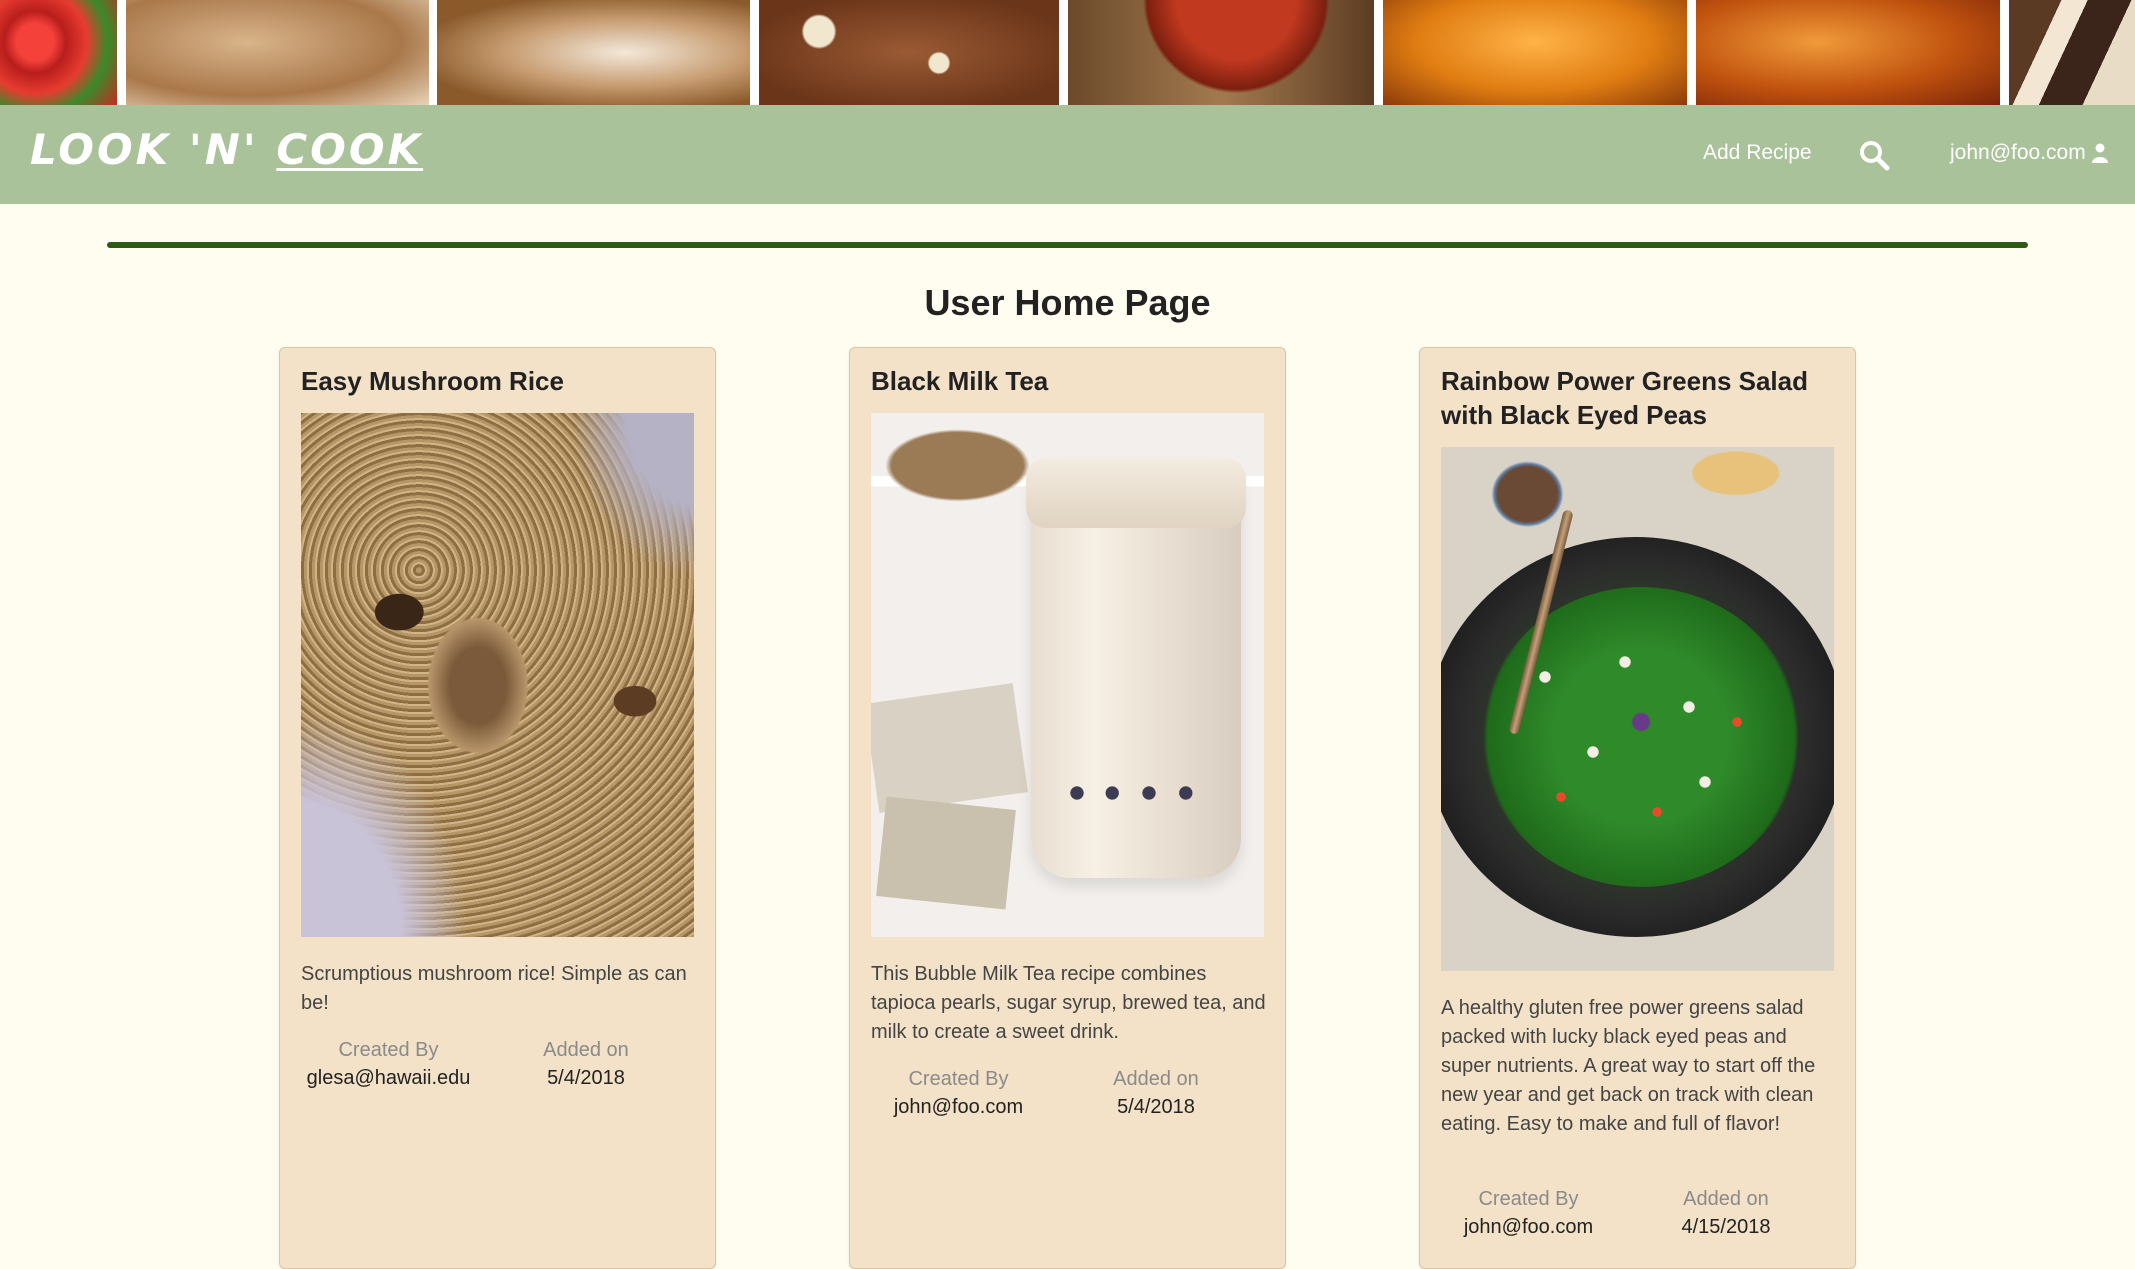 The image size is (2135, 1269). Describe the element at coordinates (2072, 52) in the screenshot. I see `banner-image-chocolate` at that location.